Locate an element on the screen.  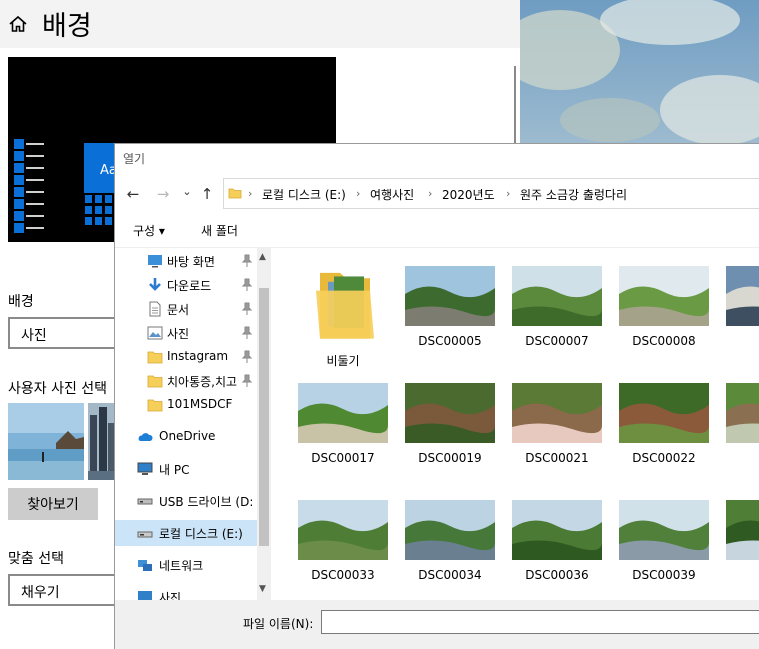
forward-button: → is located at coordinates (163, 194).